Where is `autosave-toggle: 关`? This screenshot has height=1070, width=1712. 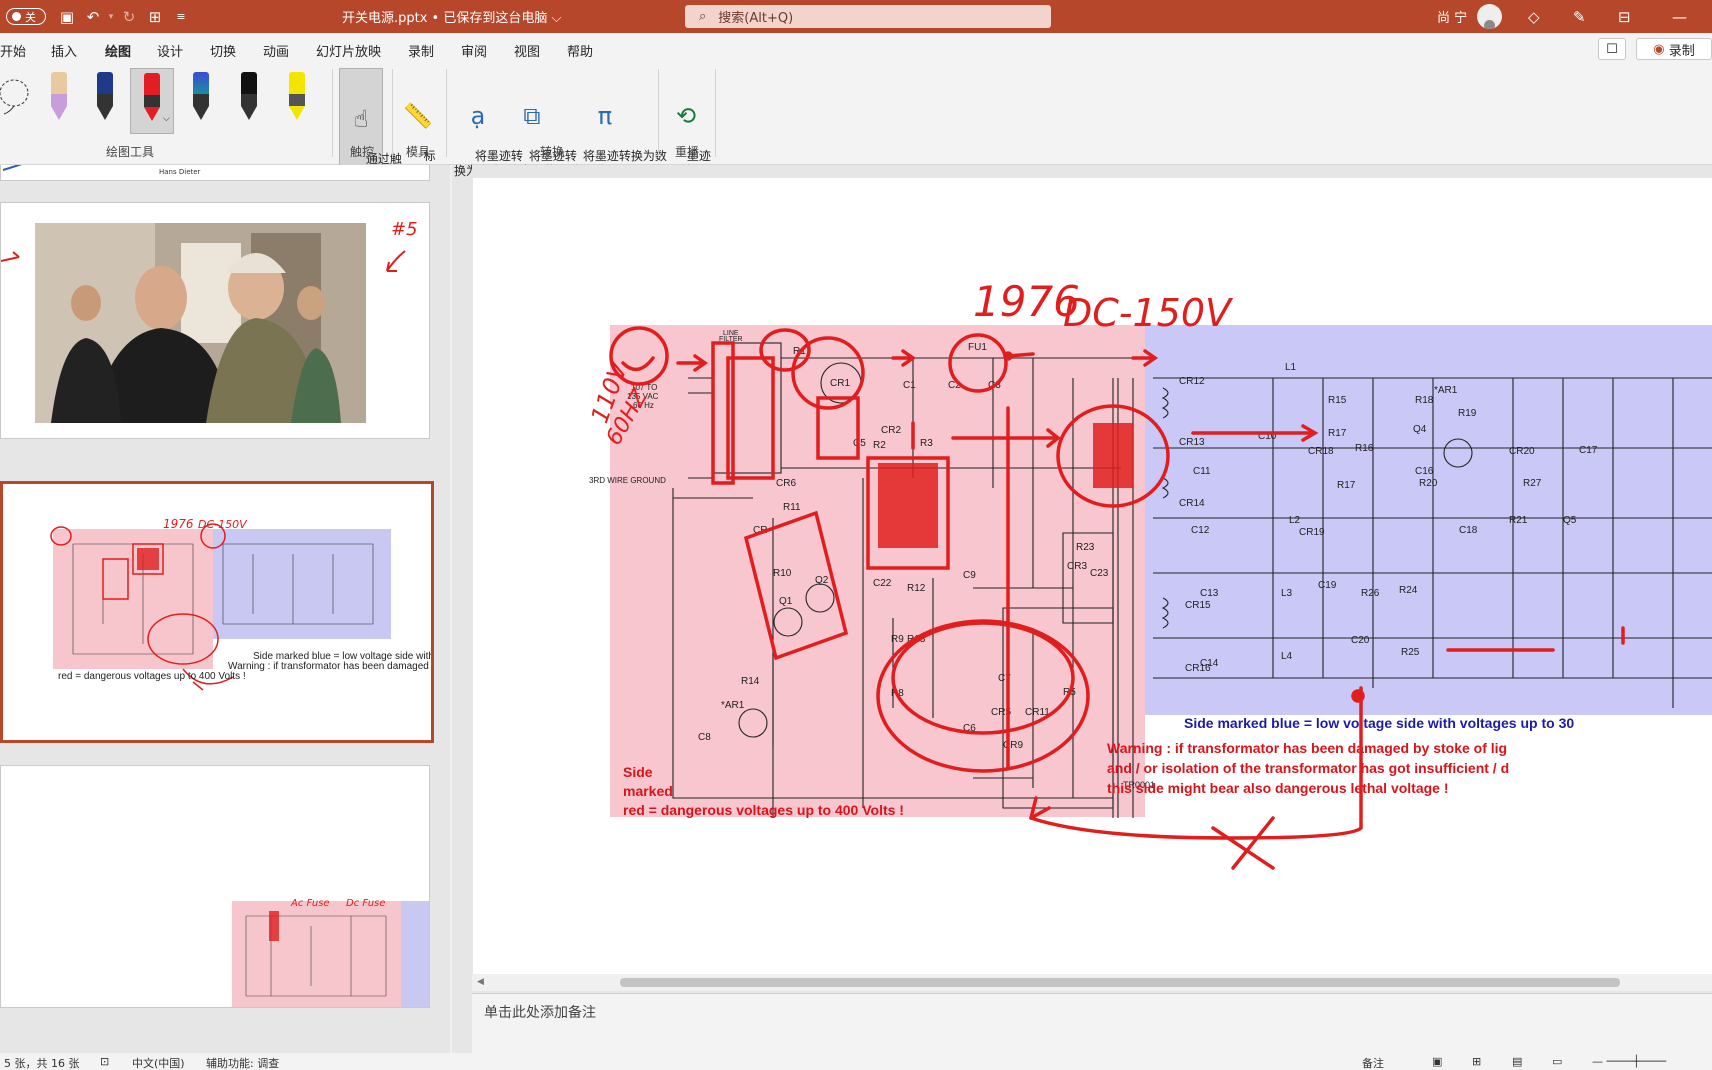 autosave-toggle: 关 is located at coordinates (26, 16).